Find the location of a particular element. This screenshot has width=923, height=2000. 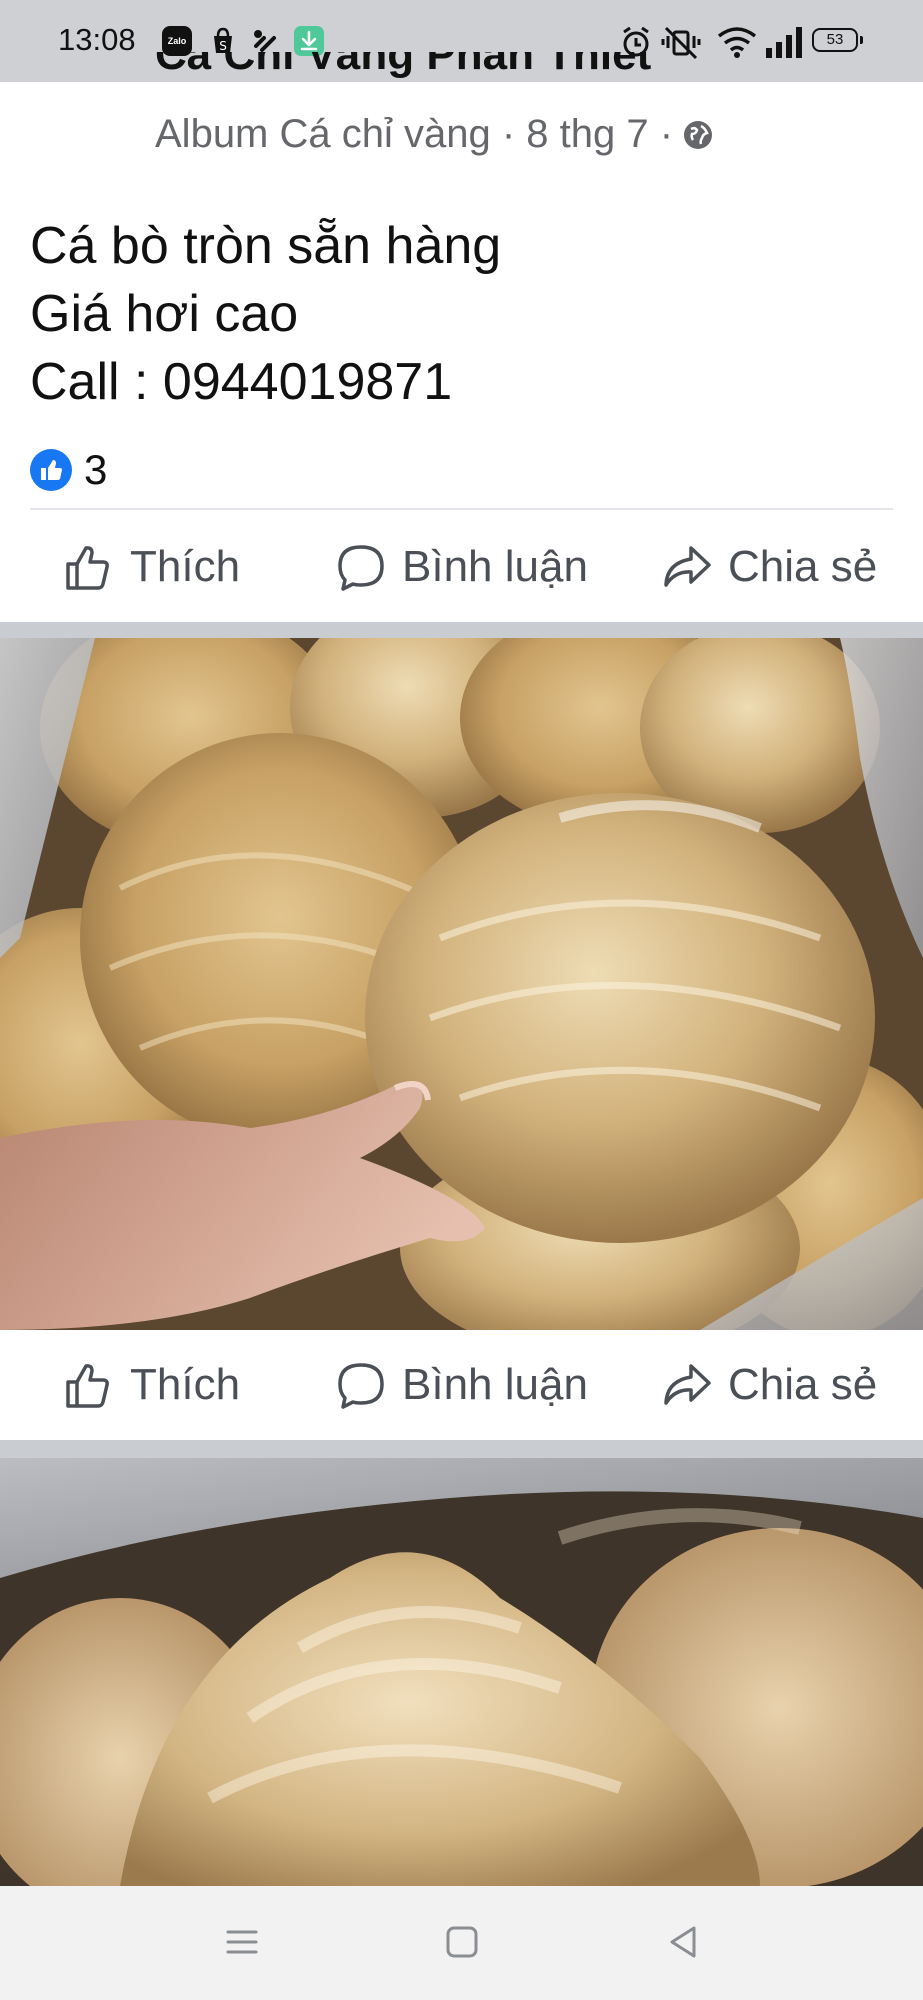

page-name-text: Cá Chỉ Vàng Phan Thiết Lon is located at coordinates (403, 67).